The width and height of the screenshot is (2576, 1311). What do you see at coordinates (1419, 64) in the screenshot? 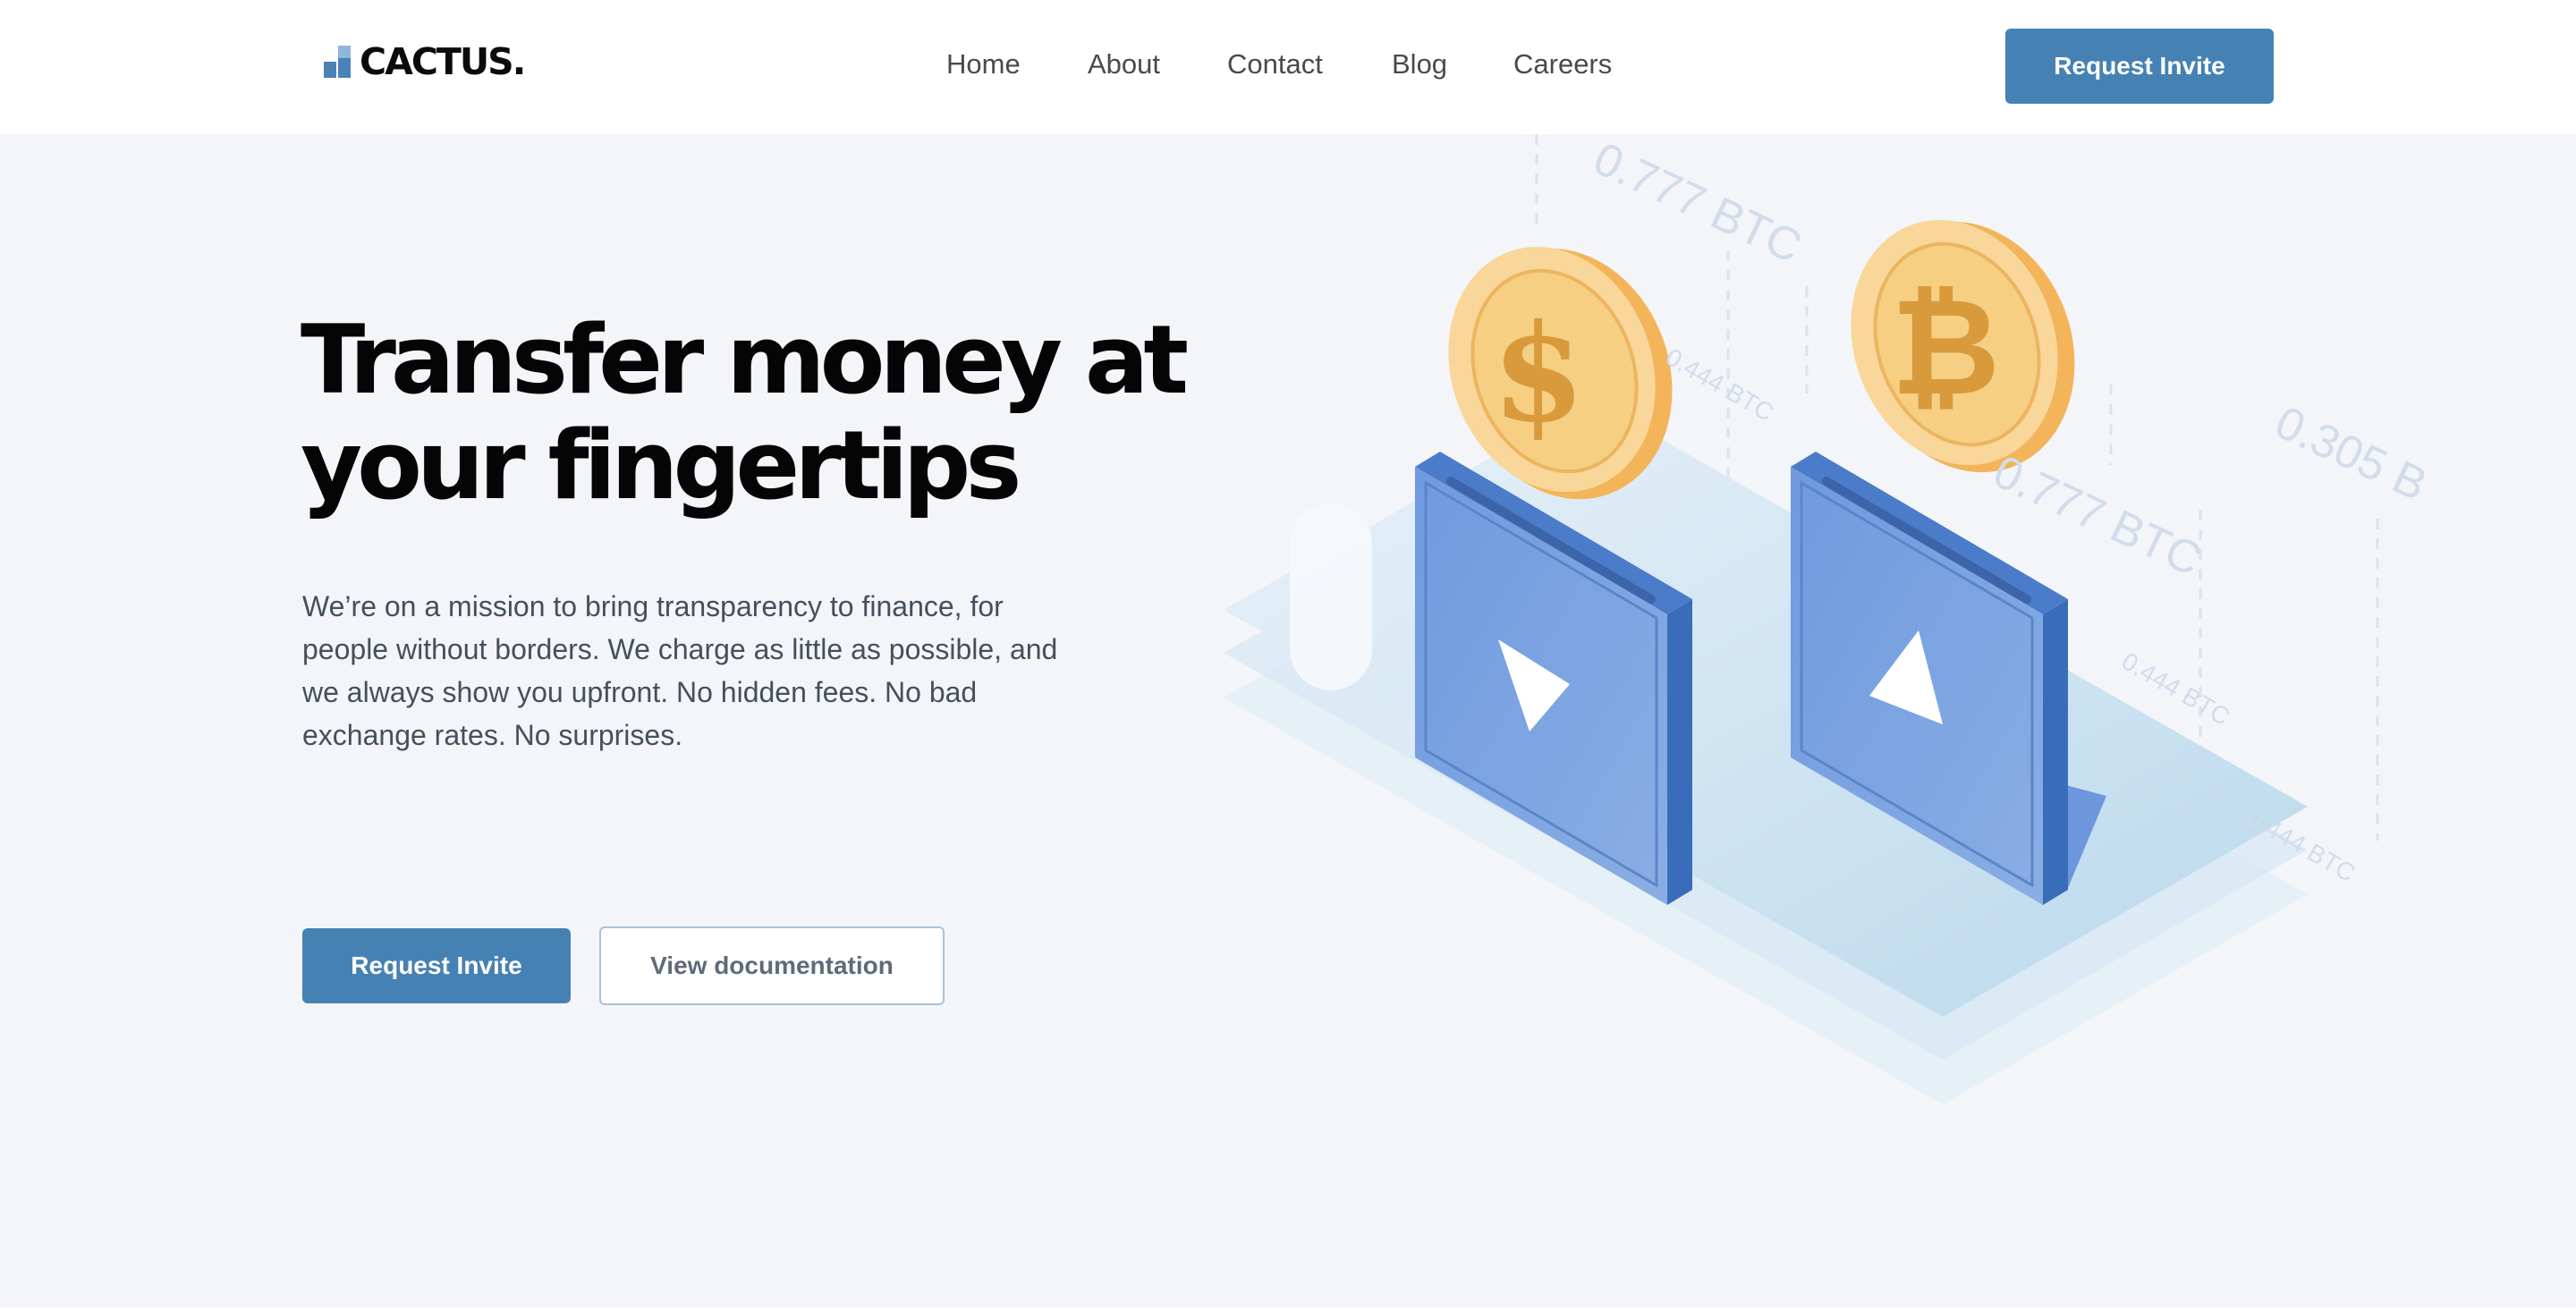
I see `nav-item-blog: Blog` at bounding box center [1419, 64].